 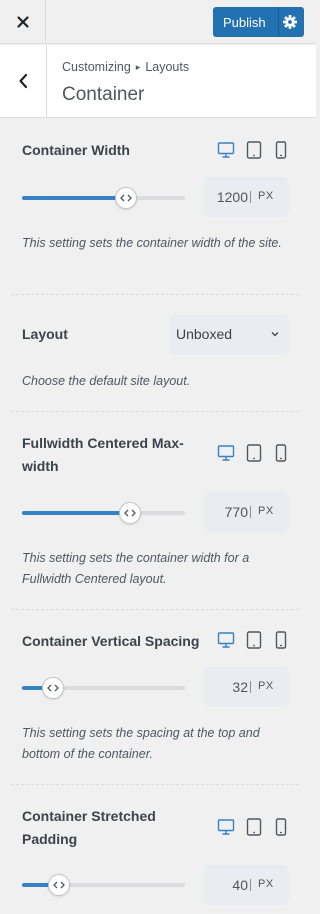 I want to click on control-description: Choose the default site layout., so click(x=106, y=381).